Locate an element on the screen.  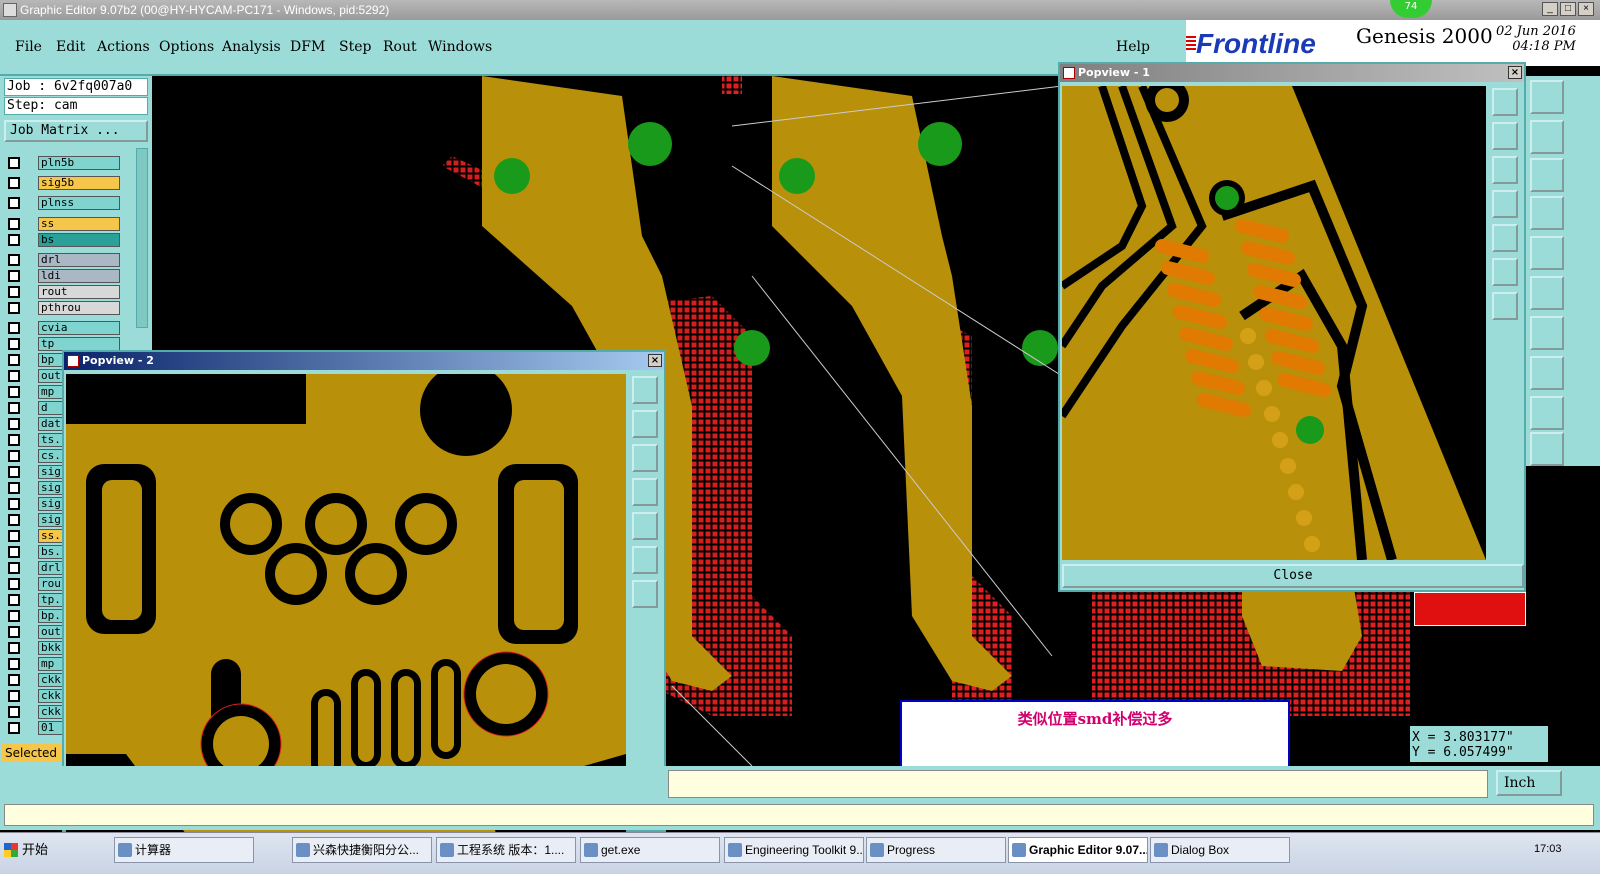
taskbar-item-calculator: 计算器 is located at coordinates (184, 850).